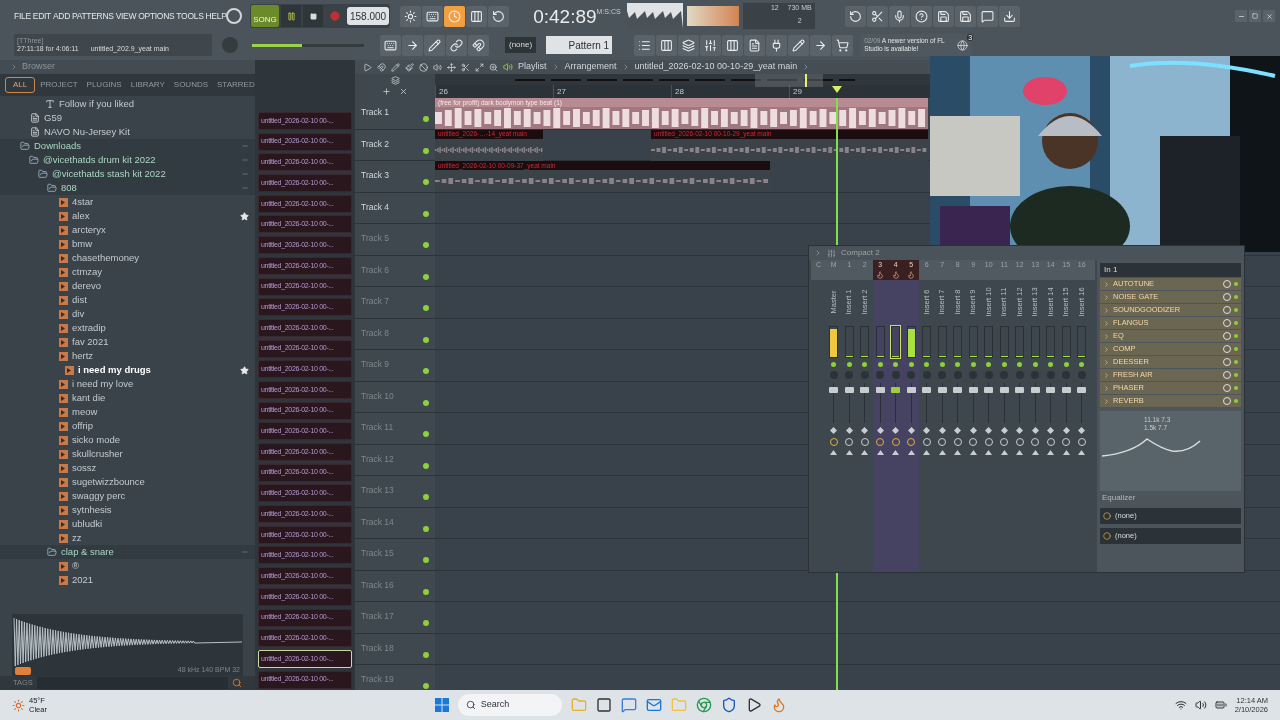 This screenshot has width=1280, height=720. Describe the element at coordinates (1200, 705) in the screenshot. I see `volume-icon` at that location.